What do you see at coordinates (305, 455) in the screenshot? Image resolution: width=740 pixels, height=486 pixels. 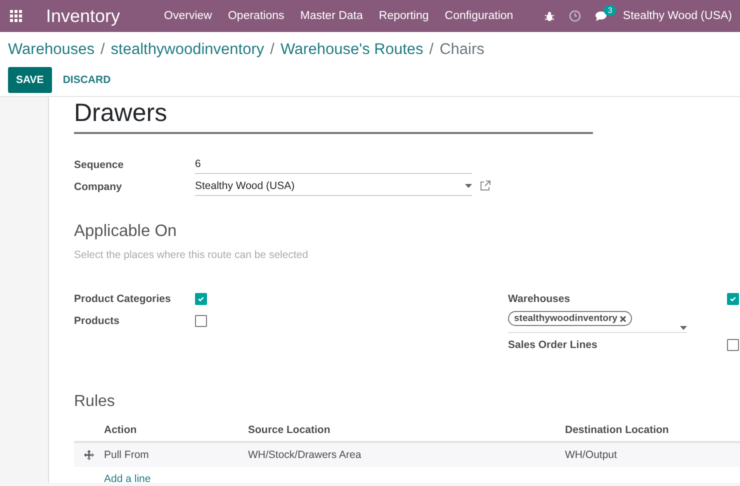 I see `table-cell: WH/Stock/Drawers Area` at bounding box center [305, 455].